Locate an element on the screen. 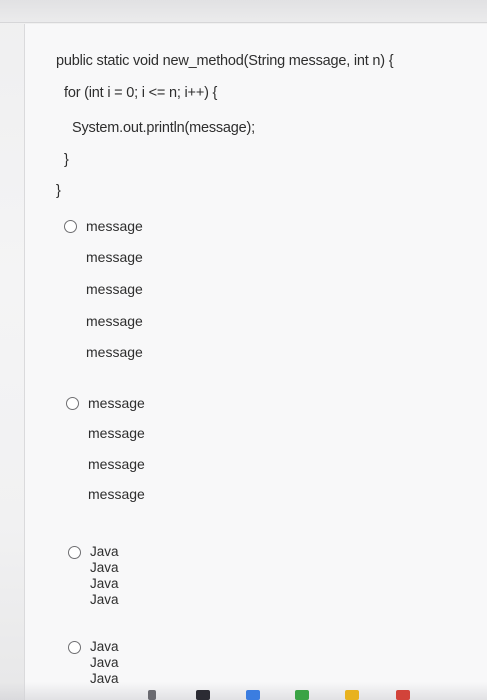  option-3-line-2: Java is located at coordinates (104, 567).